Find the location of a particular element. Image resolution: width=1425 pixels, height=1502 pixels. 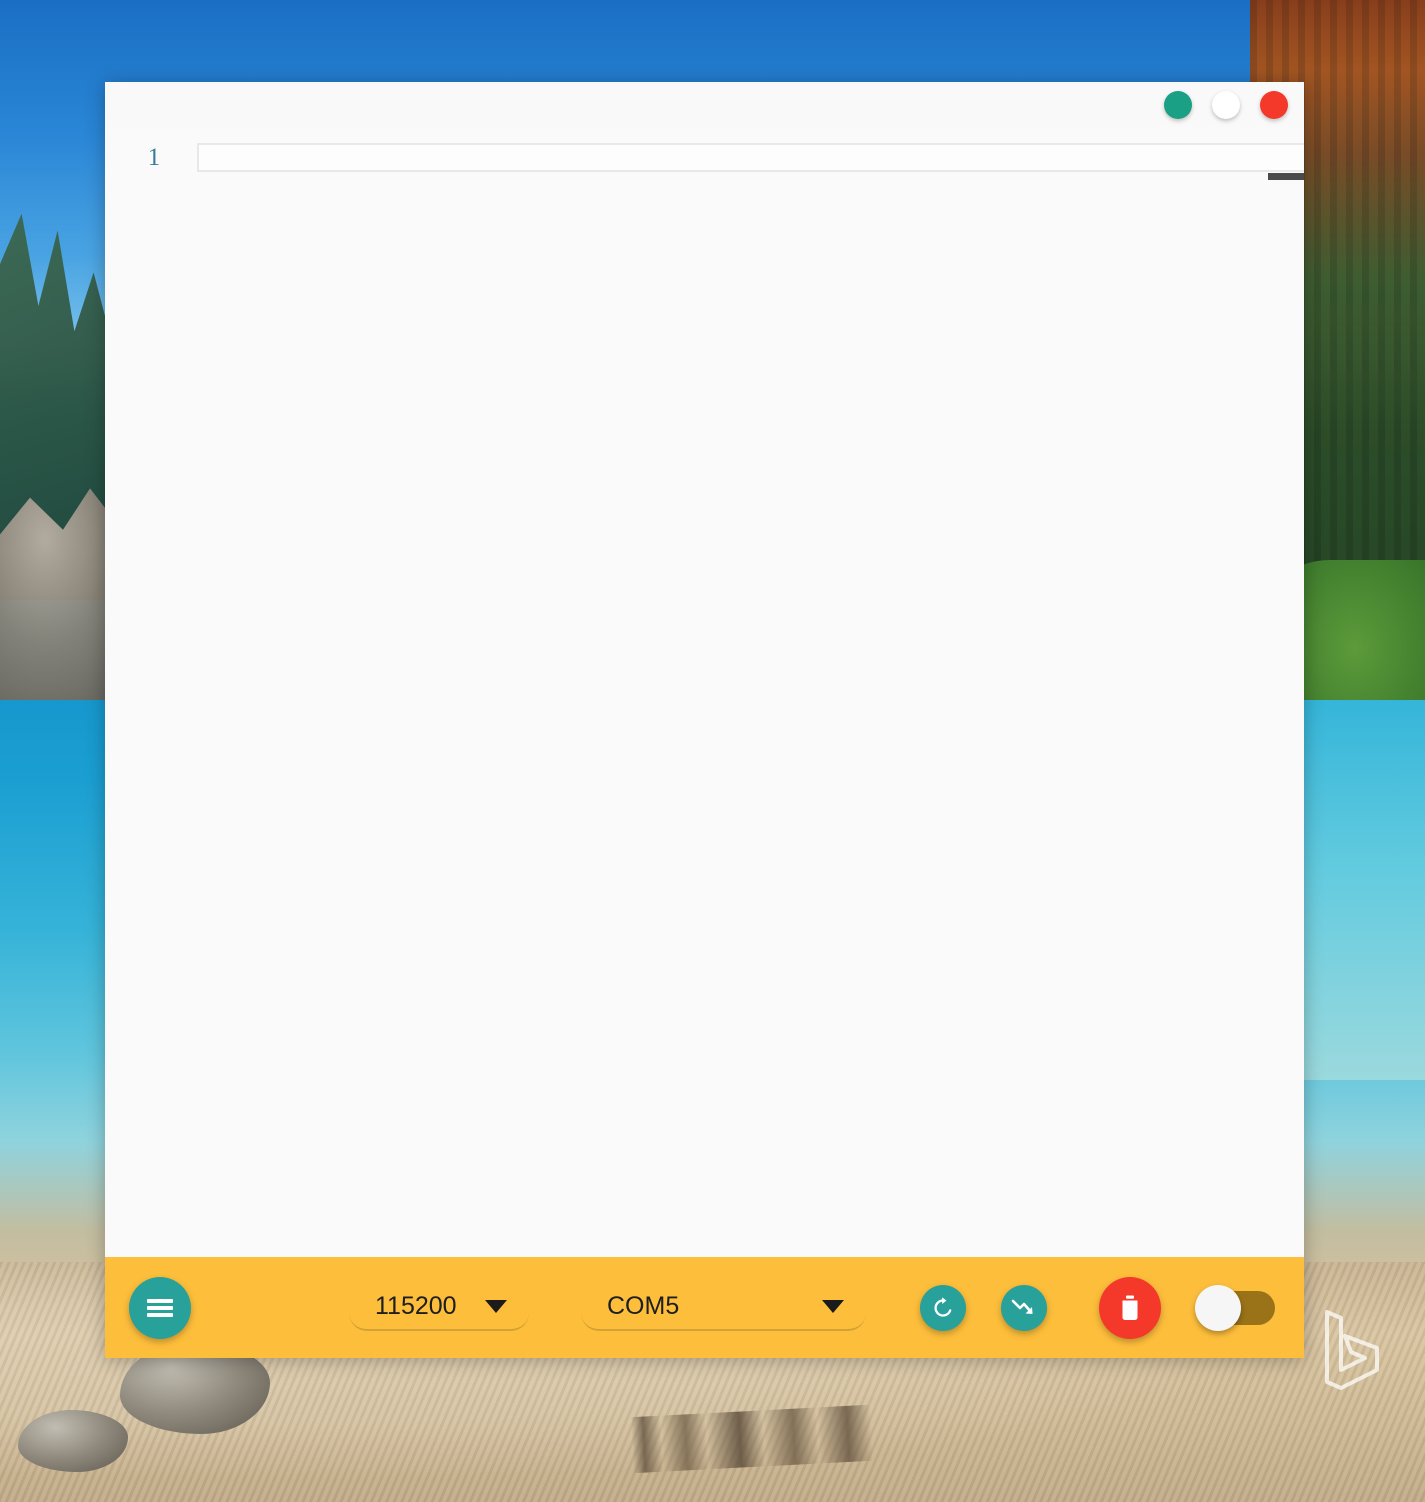

bing-watermark-icon is located at coordinates (1352, 1350).